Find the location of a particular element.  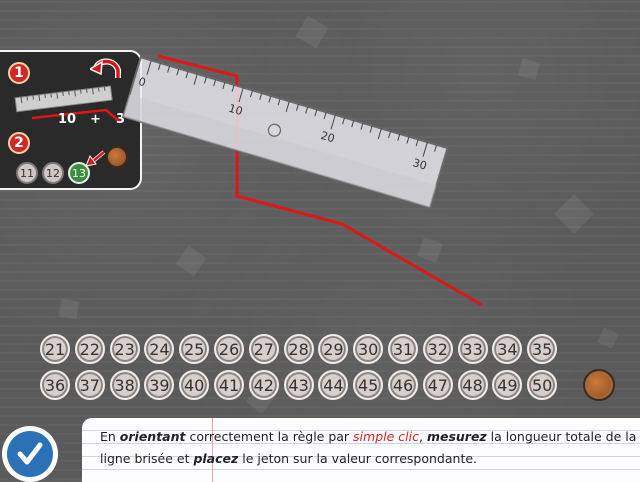

instr-keyword-orientant: orientant is located at coordinates (153, 436).